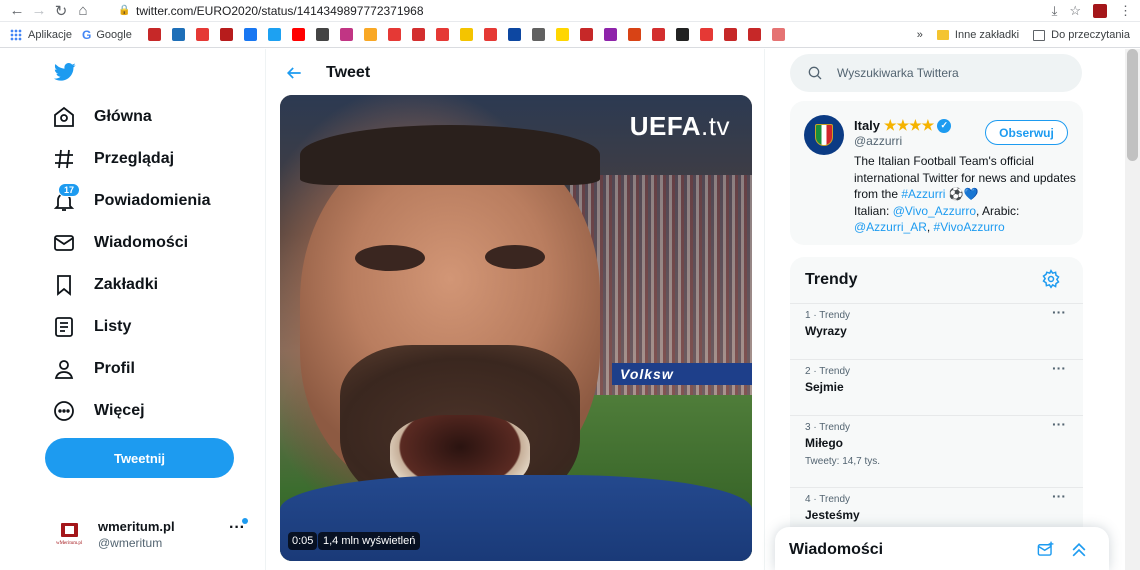 The height and width of the screenshot is (570, 1140). I want to click on sidebar-item-label: Wiadomości, so click(141, 242).